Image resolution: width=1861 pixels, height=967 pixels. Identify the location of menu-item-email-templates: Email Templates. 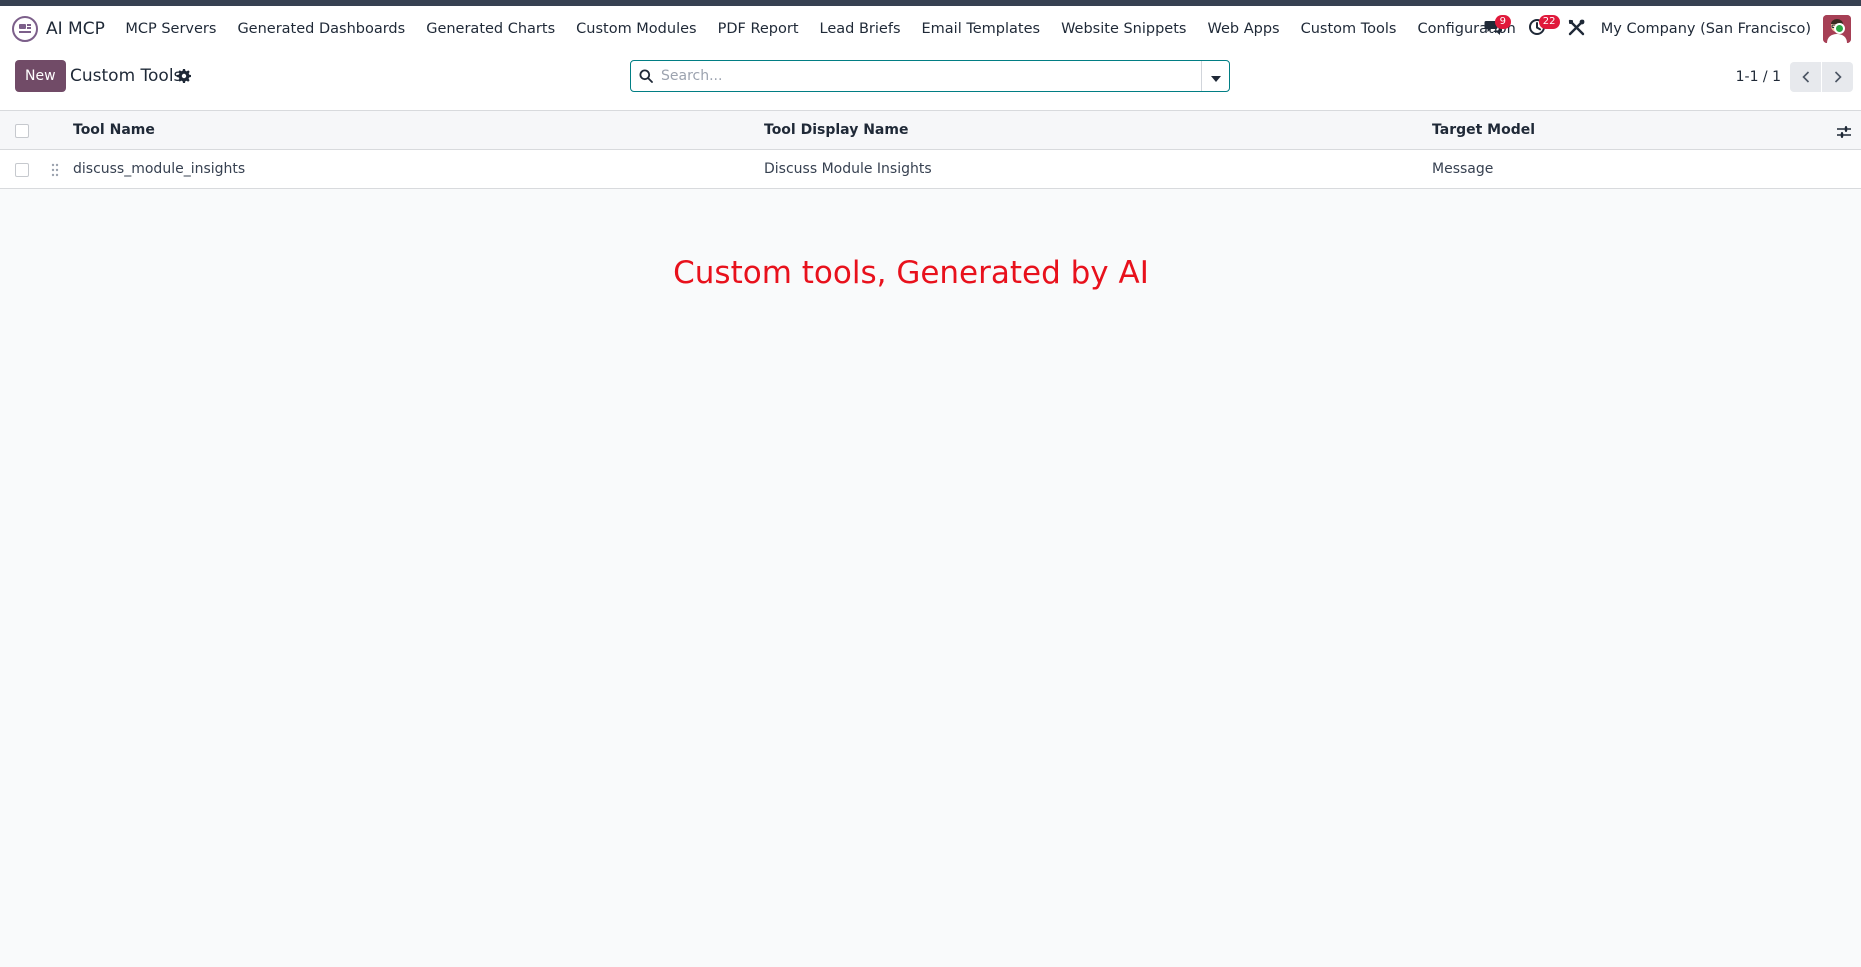
(981, 29).